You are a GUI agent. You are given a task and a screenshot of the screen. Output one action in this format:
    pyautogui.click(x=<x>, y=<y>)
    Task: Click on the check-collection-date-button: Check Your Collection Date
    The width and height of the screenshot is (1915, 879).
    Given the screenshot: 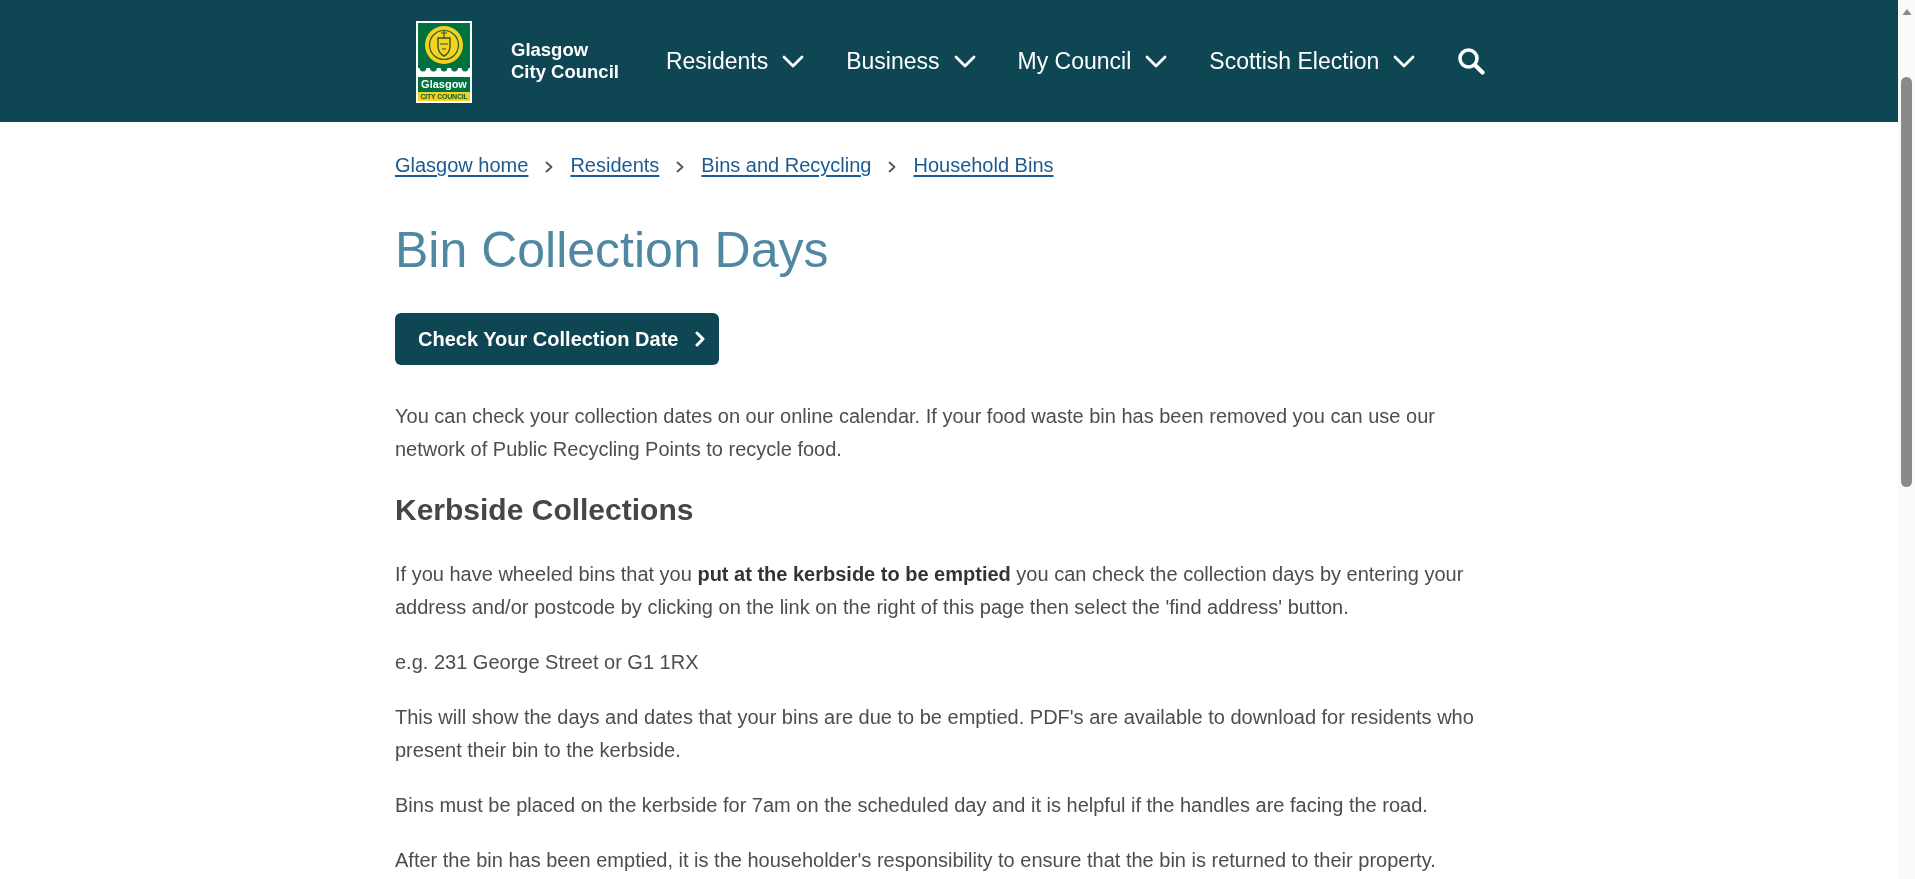 What is the action you would take?
    pyautogui.click(x=557, y=339)
    